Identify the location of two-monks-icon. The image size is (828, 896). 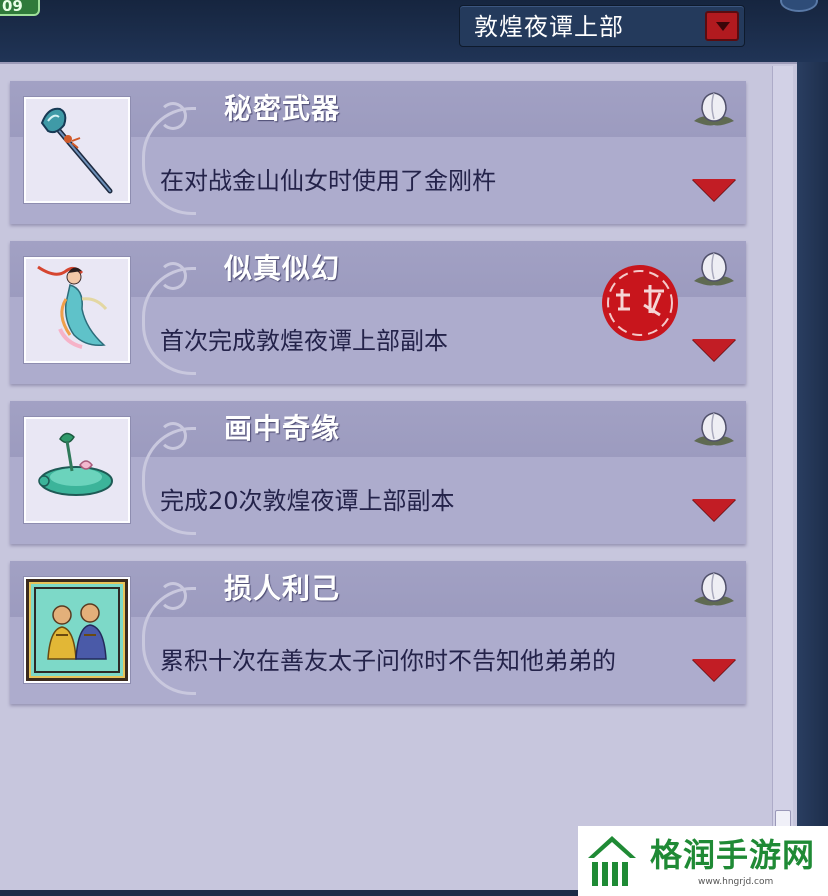
(77, 630).